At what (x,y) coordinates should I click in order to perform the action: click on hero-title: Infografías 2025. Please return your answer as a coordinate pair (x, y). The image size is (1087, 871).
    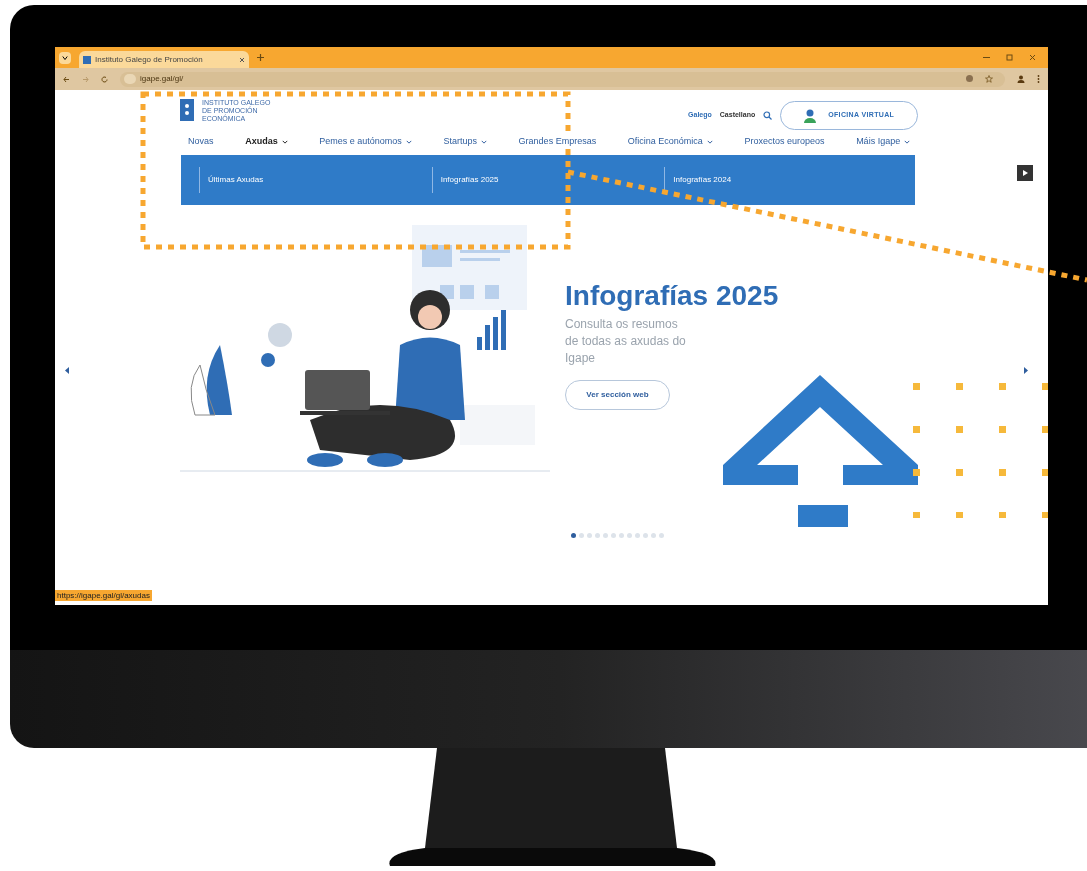
    Looking at the image, I should click on (672, 295).